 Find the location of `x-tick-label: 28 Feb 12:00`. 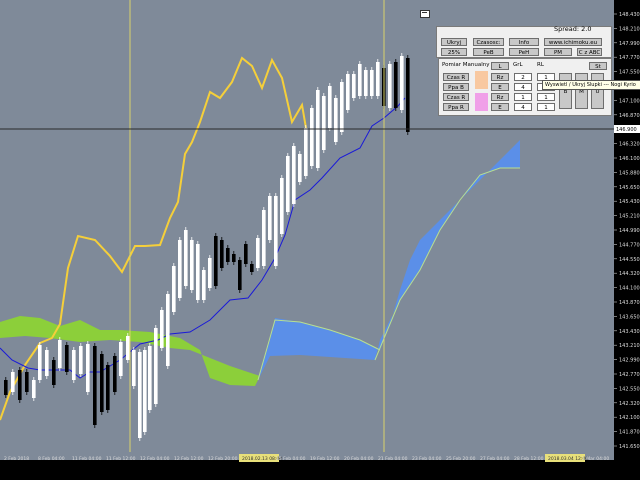

x-tick-label: 28 Feb 12:00 is located at coordinates (529, 459).